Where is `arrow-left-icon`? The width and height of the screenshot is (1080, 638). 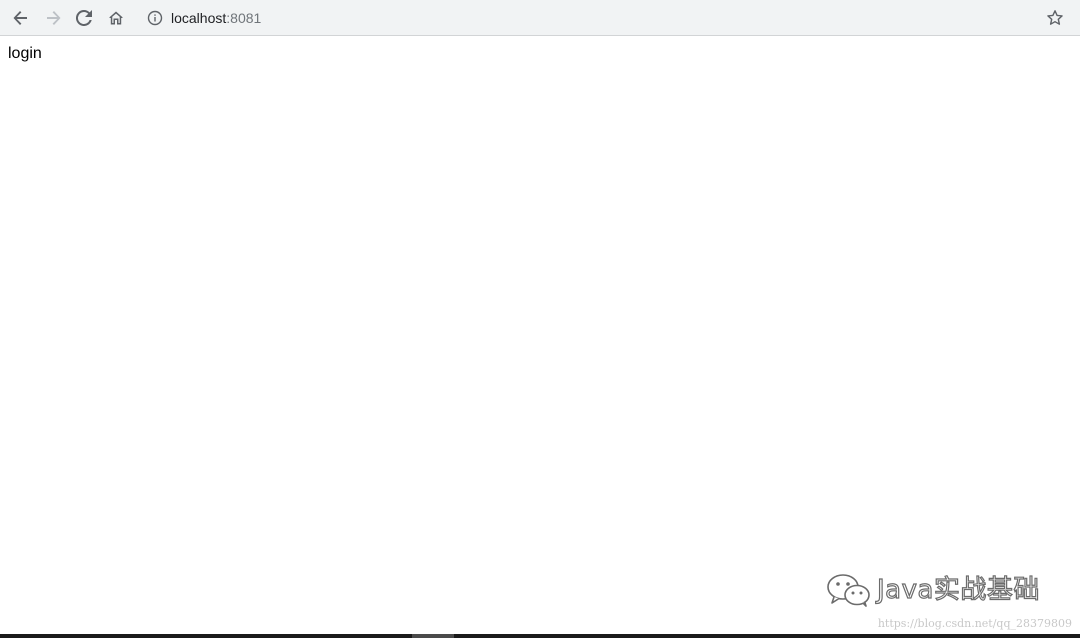 arrow-left-icon is located at coordinates (20, 18).